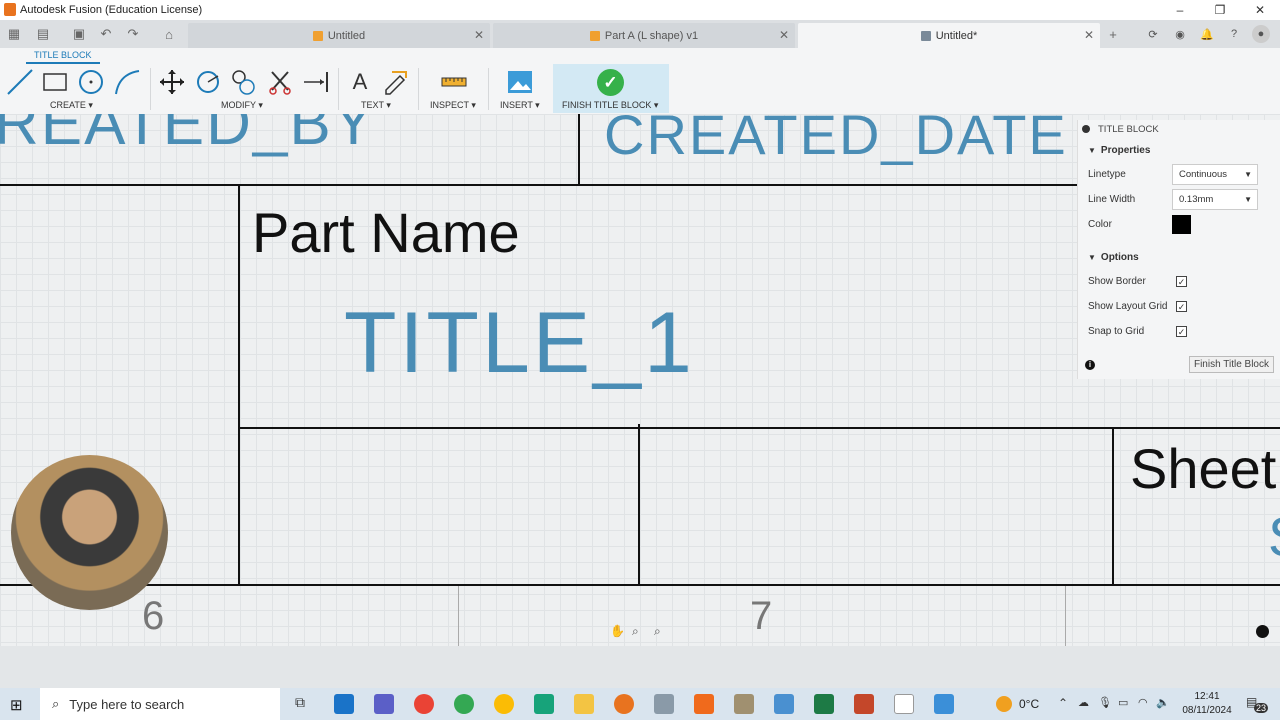 Image resolution: width=1280 pixels, height=720 pixels. I want to click on notepad-icon, so click(904, 704).